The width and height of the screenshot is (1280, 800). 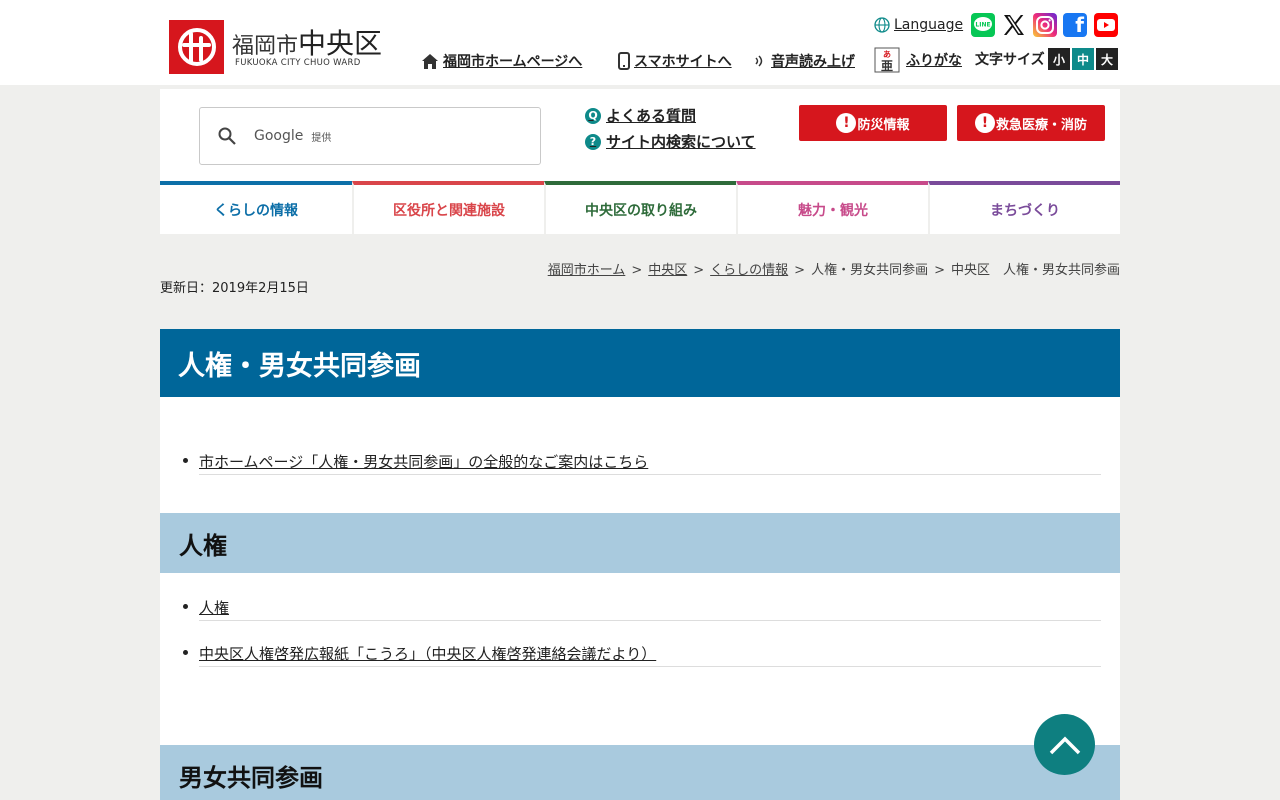 I want to click on logo-text: 福岡市中央区, so click(x=307, y=42).